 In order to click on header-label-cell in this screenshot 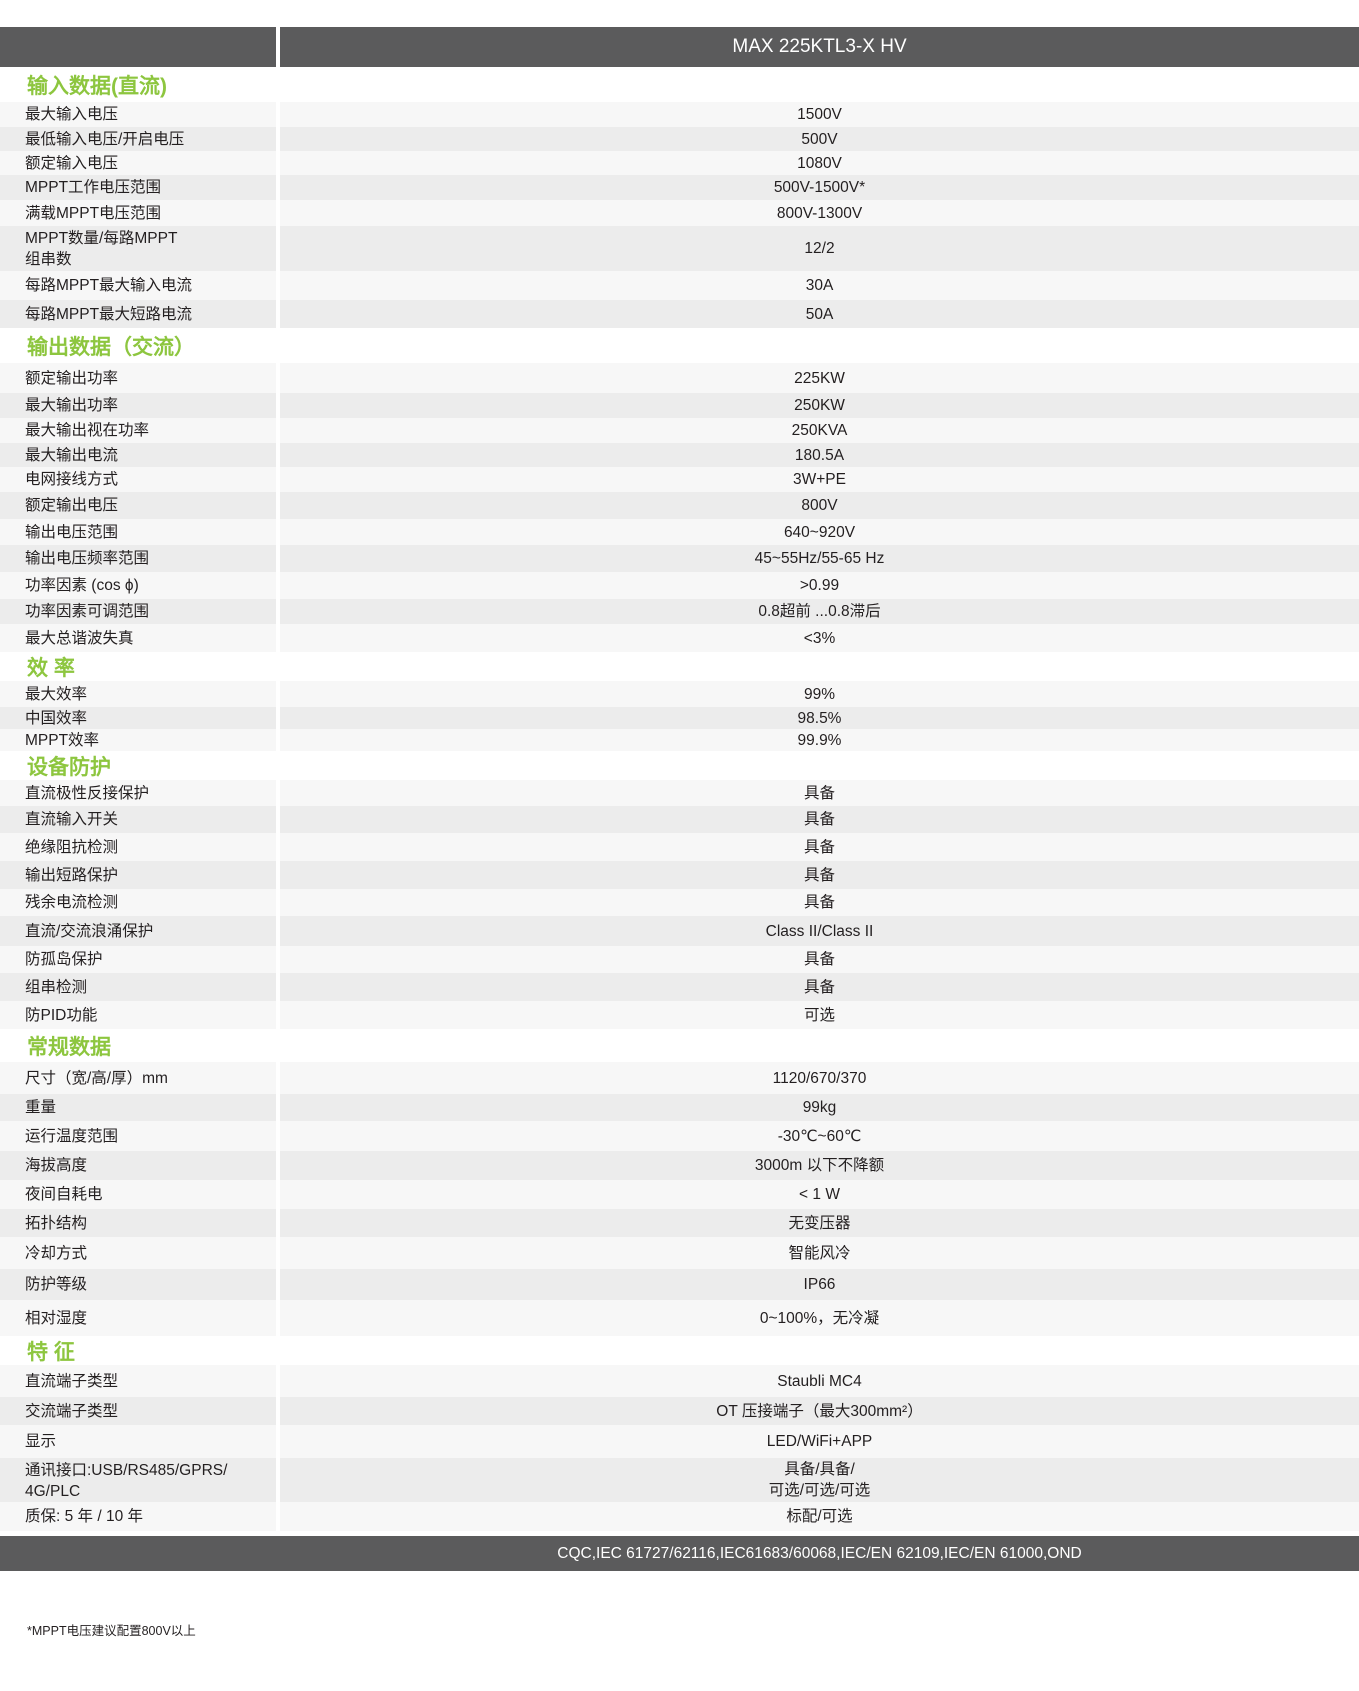, I will do `click(138, 47)`.